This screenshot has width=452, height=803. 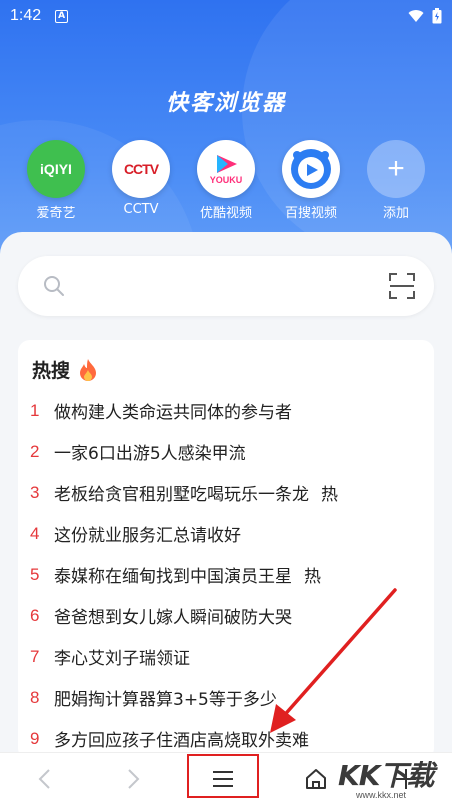 I want to click on forward-button, so click(x=134, y=778).